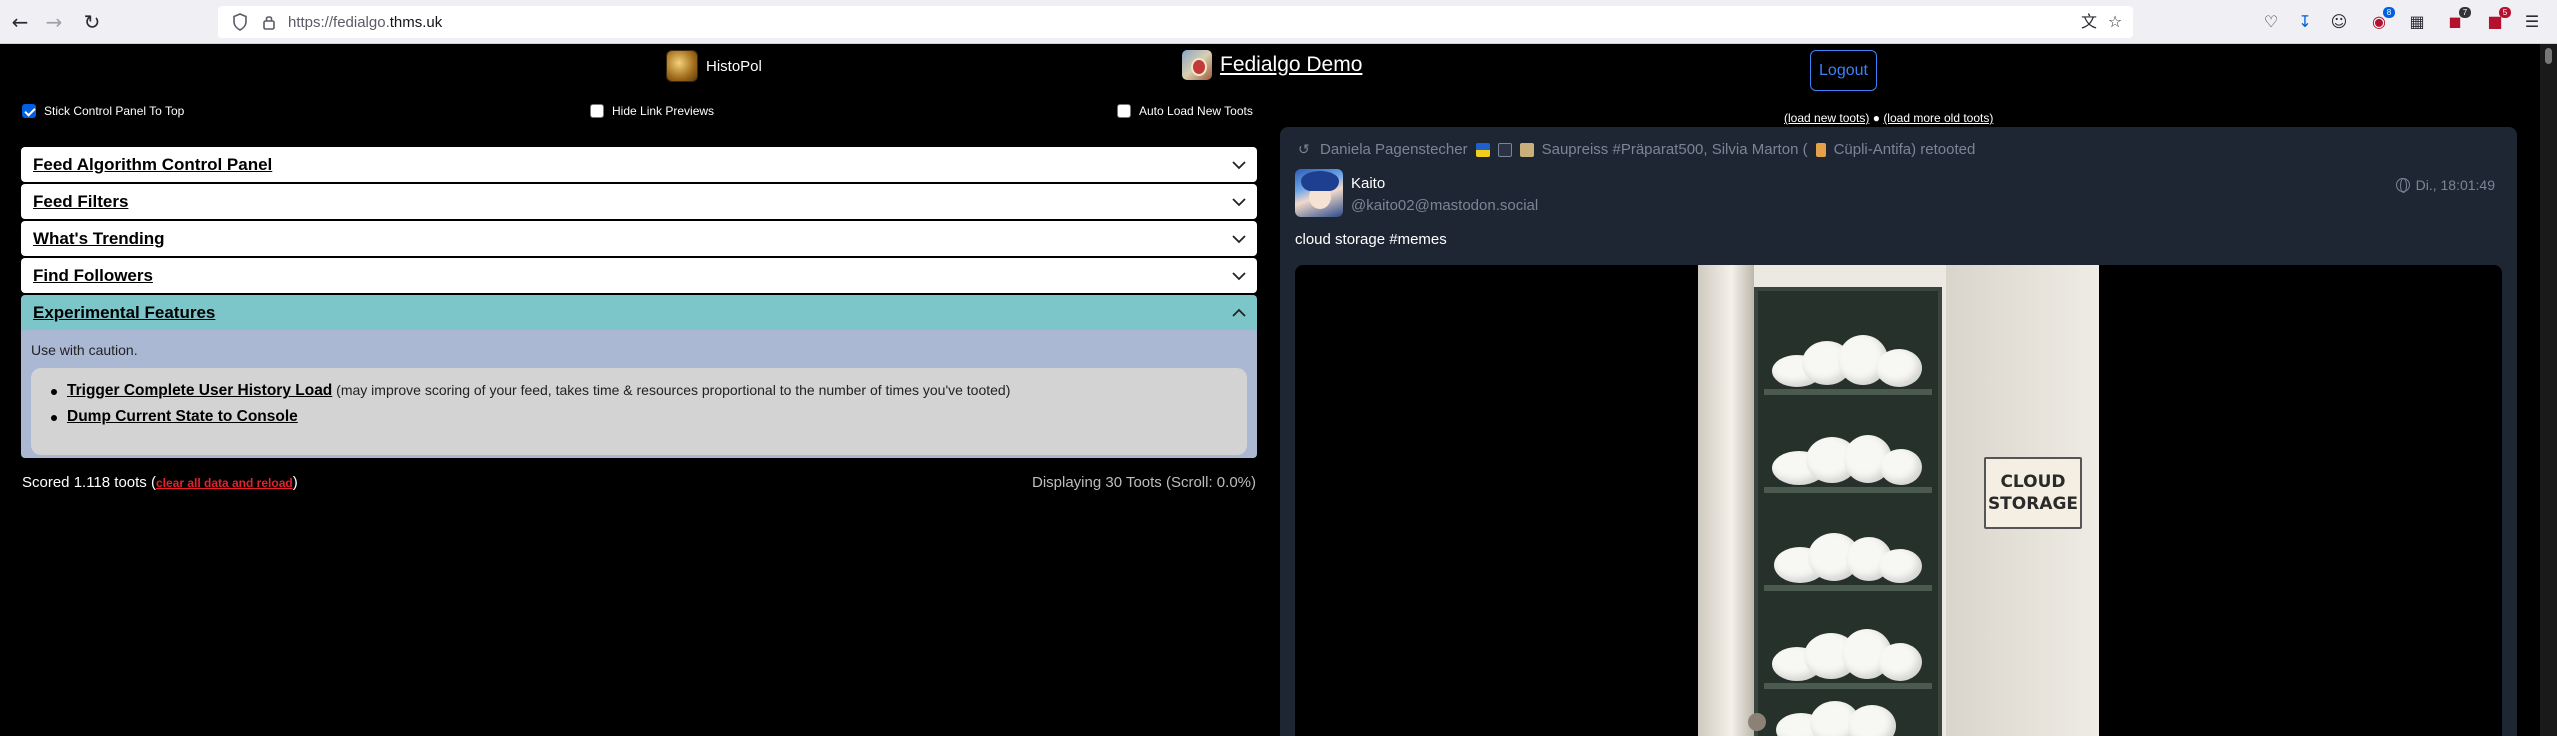 The height and width of the screenshot is (736, 2557). I want to click on panel-title: What's Trending, so click(99, 239).